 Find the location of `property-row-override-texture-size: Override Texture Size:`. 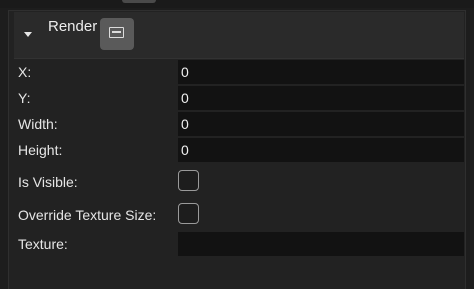

property-row-override-texture-size: Override Texture Size: is located at coordinates (237, 215).